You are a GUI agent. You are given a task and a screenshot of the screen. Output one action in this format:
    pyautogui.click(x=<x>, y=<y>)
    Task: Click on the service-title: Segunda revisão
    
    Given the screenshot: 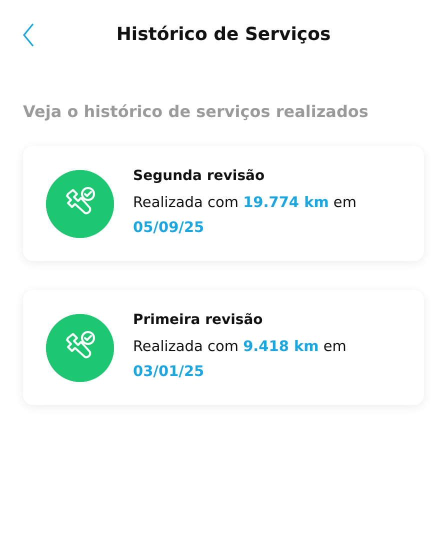 What is the action you would take?
    pyautogui.click(x=199, y=176)
    